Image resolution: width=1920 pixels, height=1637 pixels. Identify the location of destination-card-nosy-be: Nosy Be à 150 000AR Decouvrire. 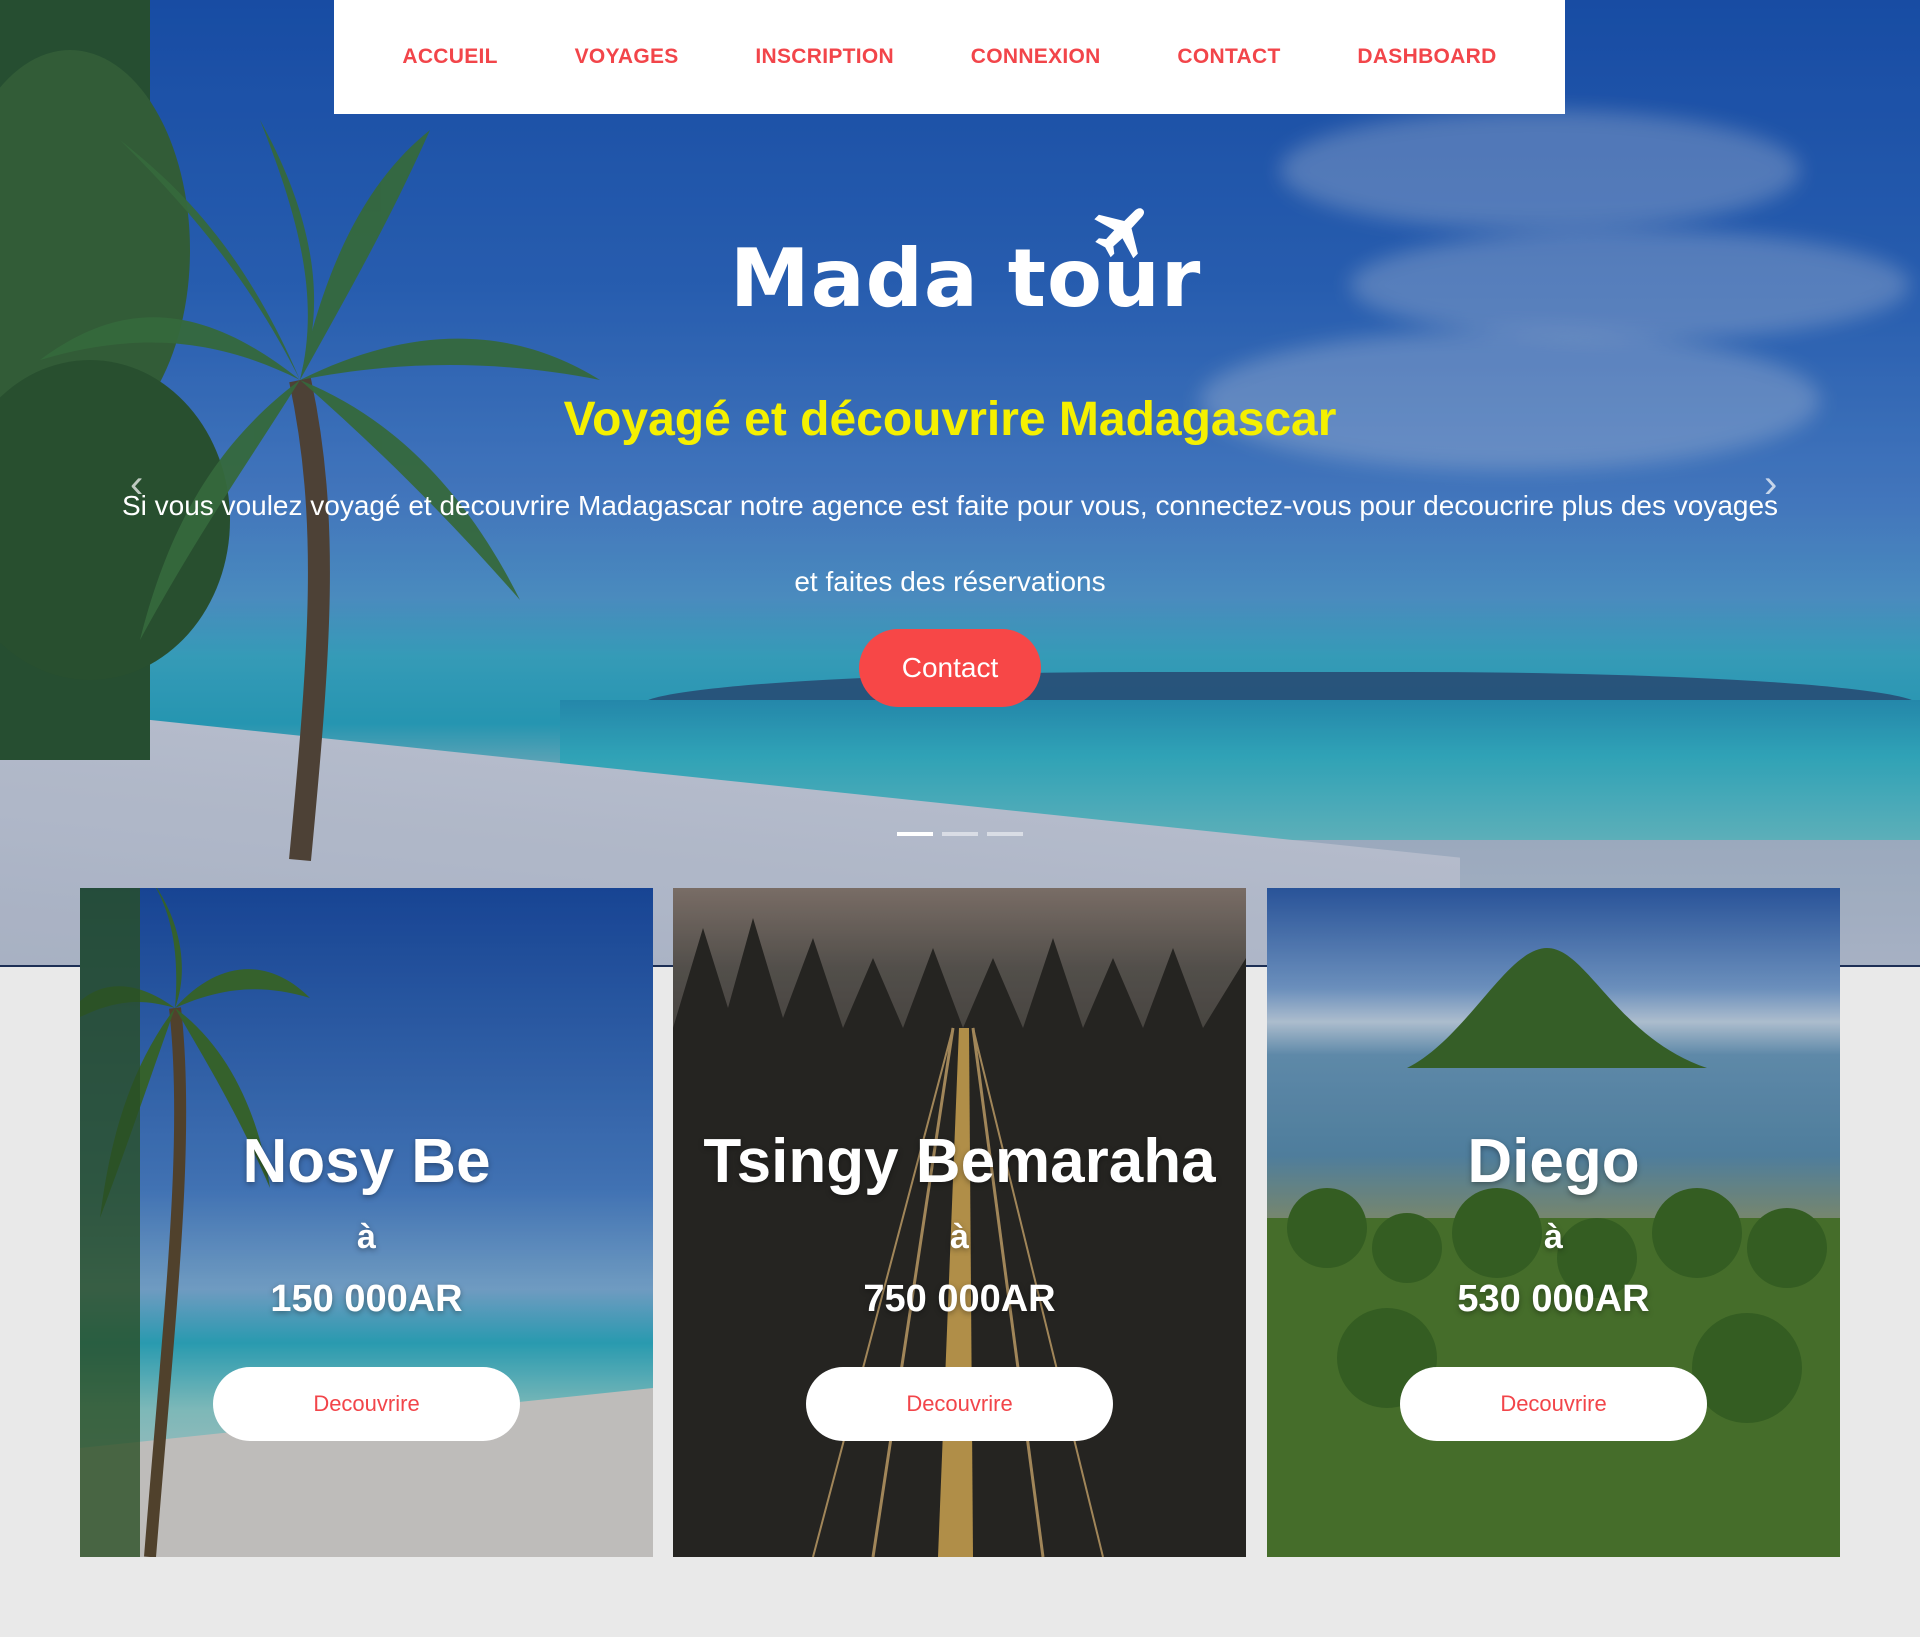
(366, 1222).